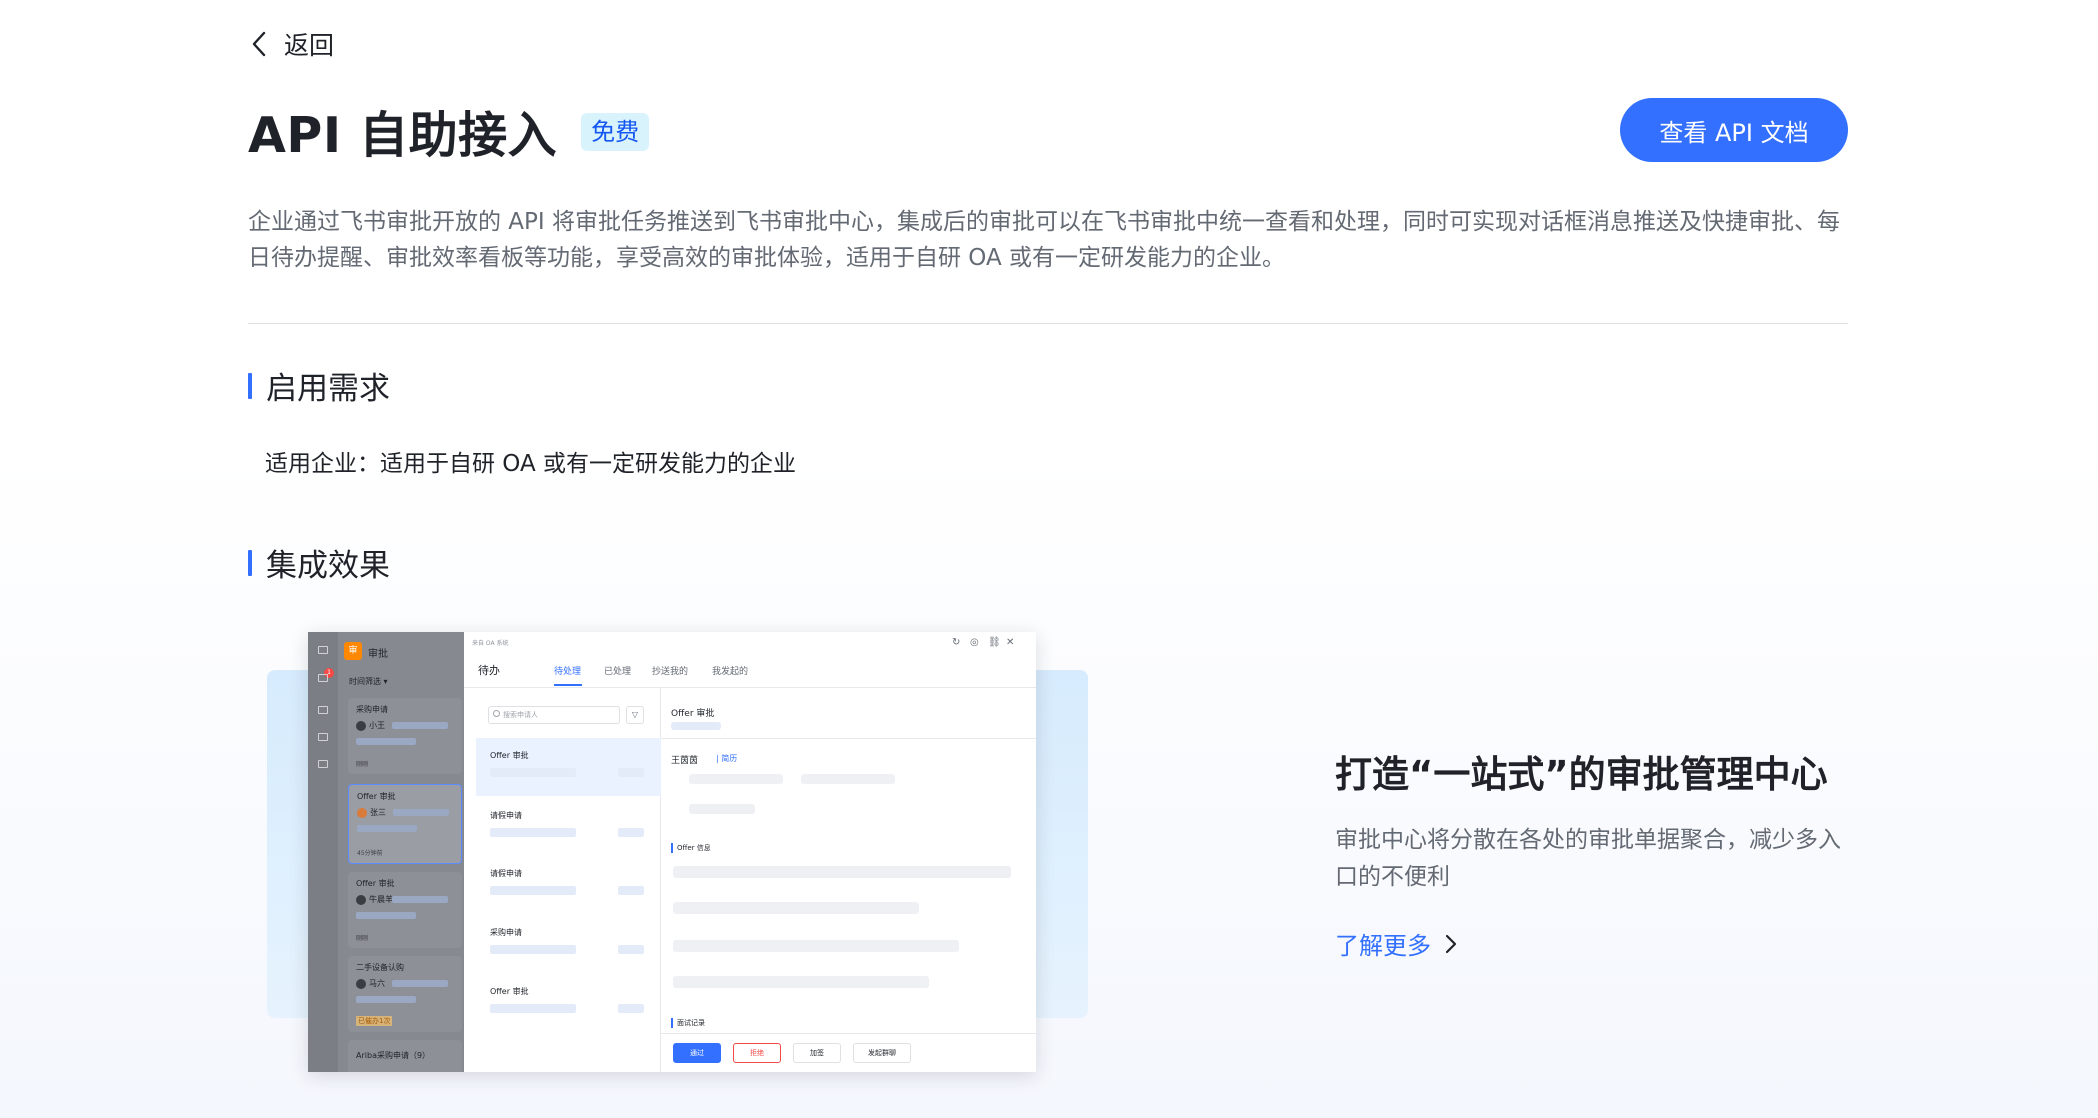 This screenshot has width=2098, height=1118. I want to click on applicant-name: 王茵茵, so click(685, 761).